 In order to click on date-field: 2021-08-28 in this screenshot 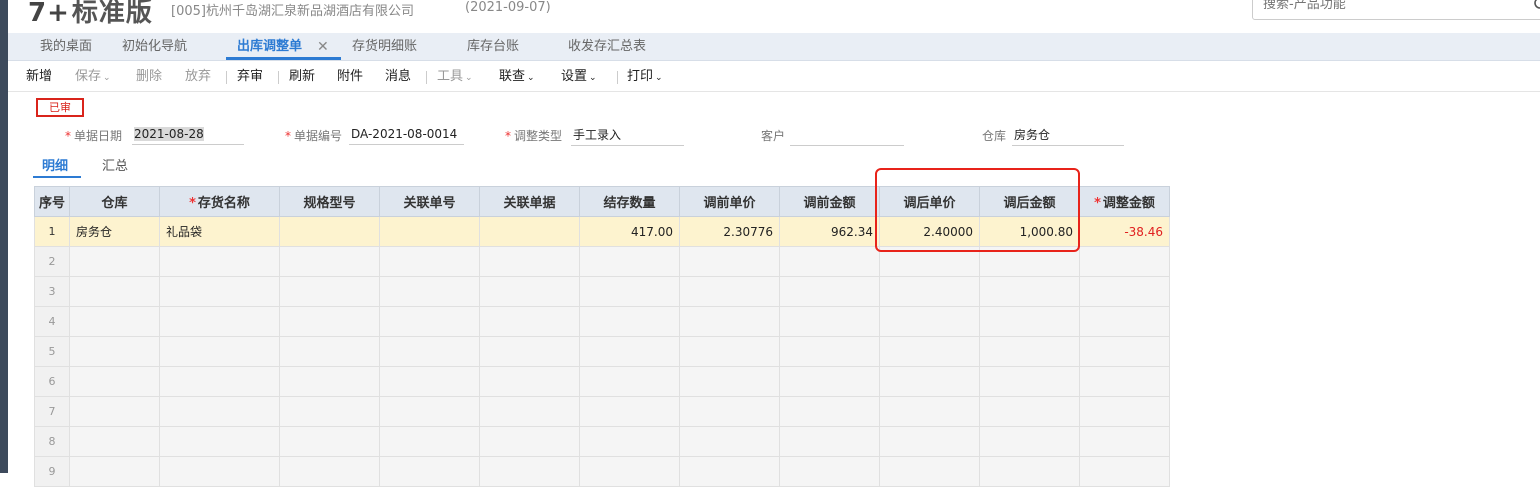, I will do `click(188, 135)`.